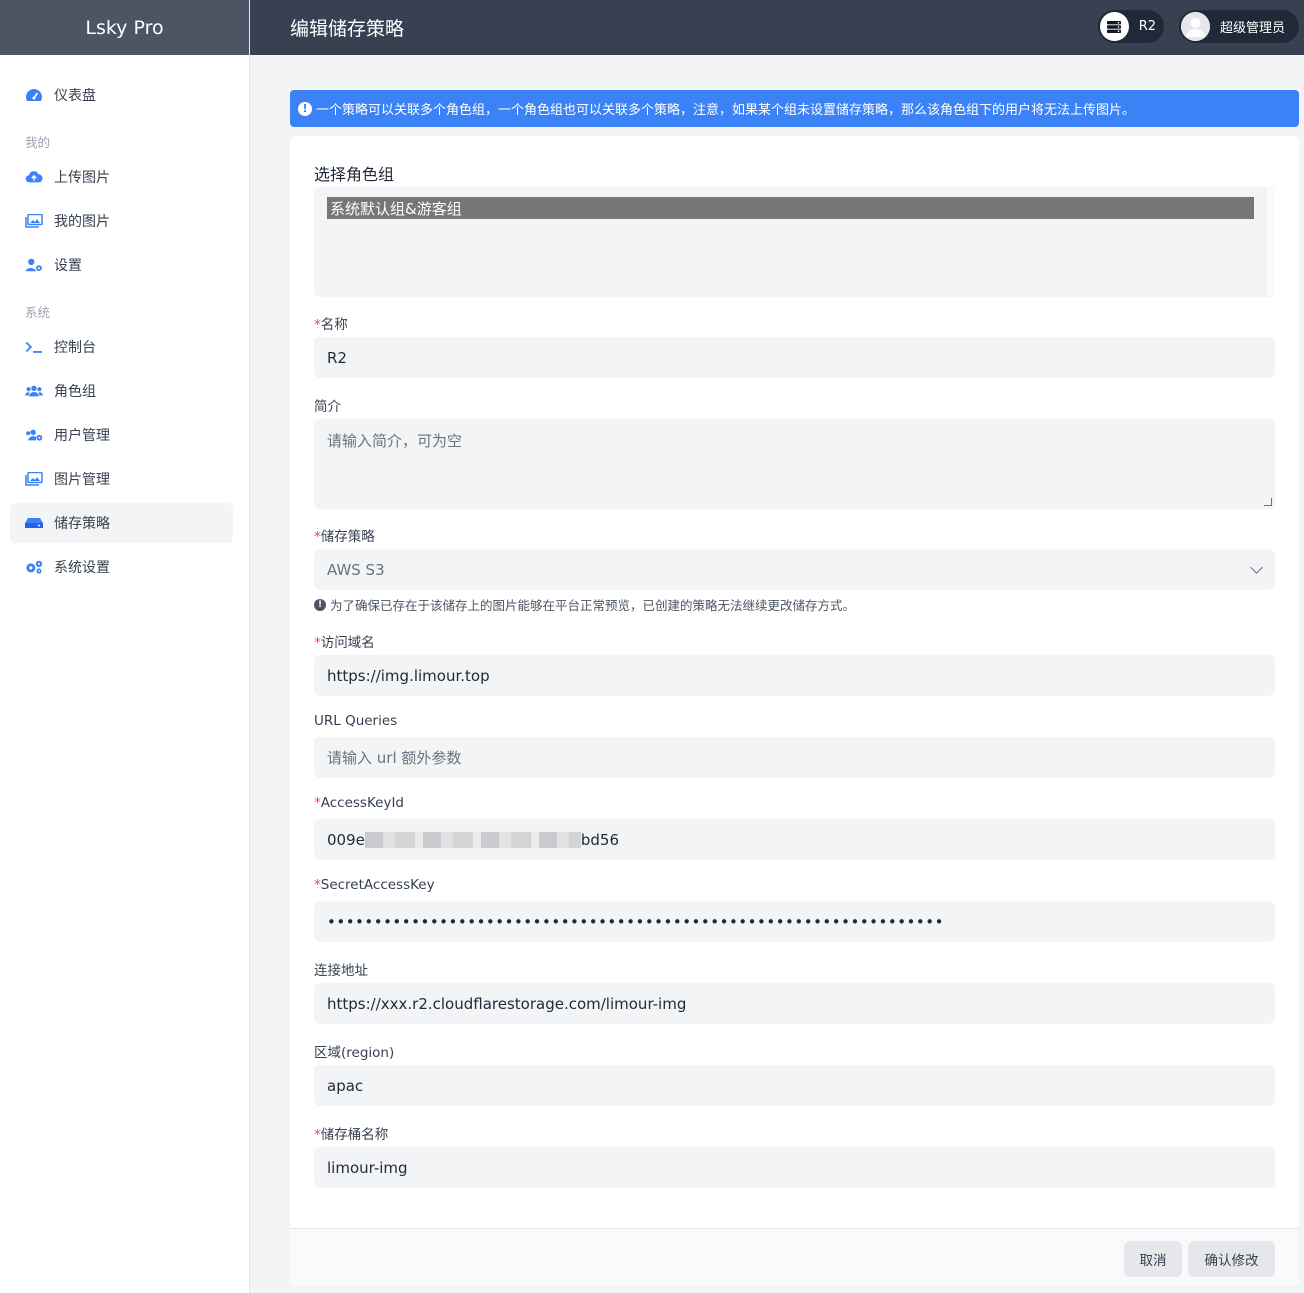 The image size is (1304, 1293). I want to click on sidebar-item-label: 控制台, so click(75, 348).